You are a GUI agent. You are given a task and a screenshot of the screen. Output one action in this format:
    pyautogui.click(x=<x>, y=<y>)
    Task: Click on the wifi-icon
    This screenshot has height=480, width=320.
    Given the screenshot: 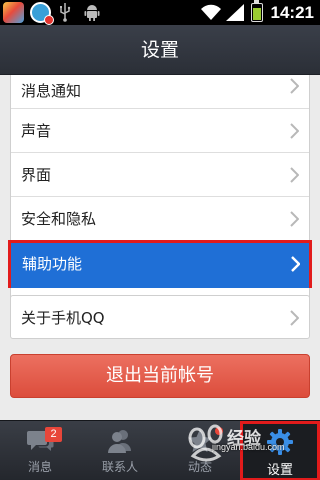 What is the action you would take?
    pyautogui.click(x=211, y=12)
    